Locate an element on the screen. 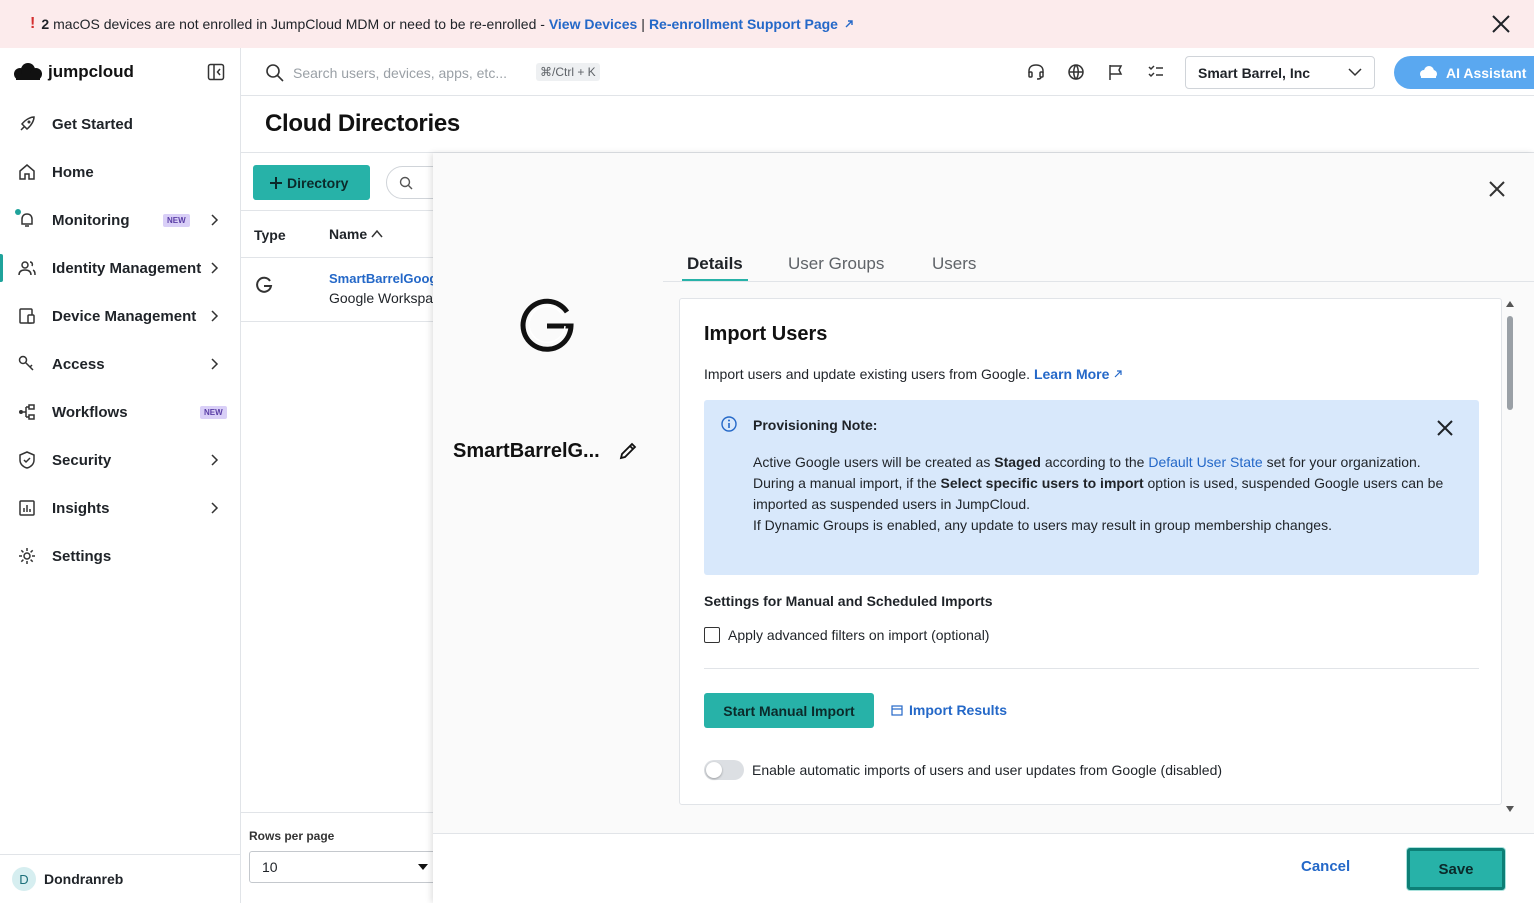 This screenshot has width=1534, height=903. headset-icon is located at coordinates (1036, 72).